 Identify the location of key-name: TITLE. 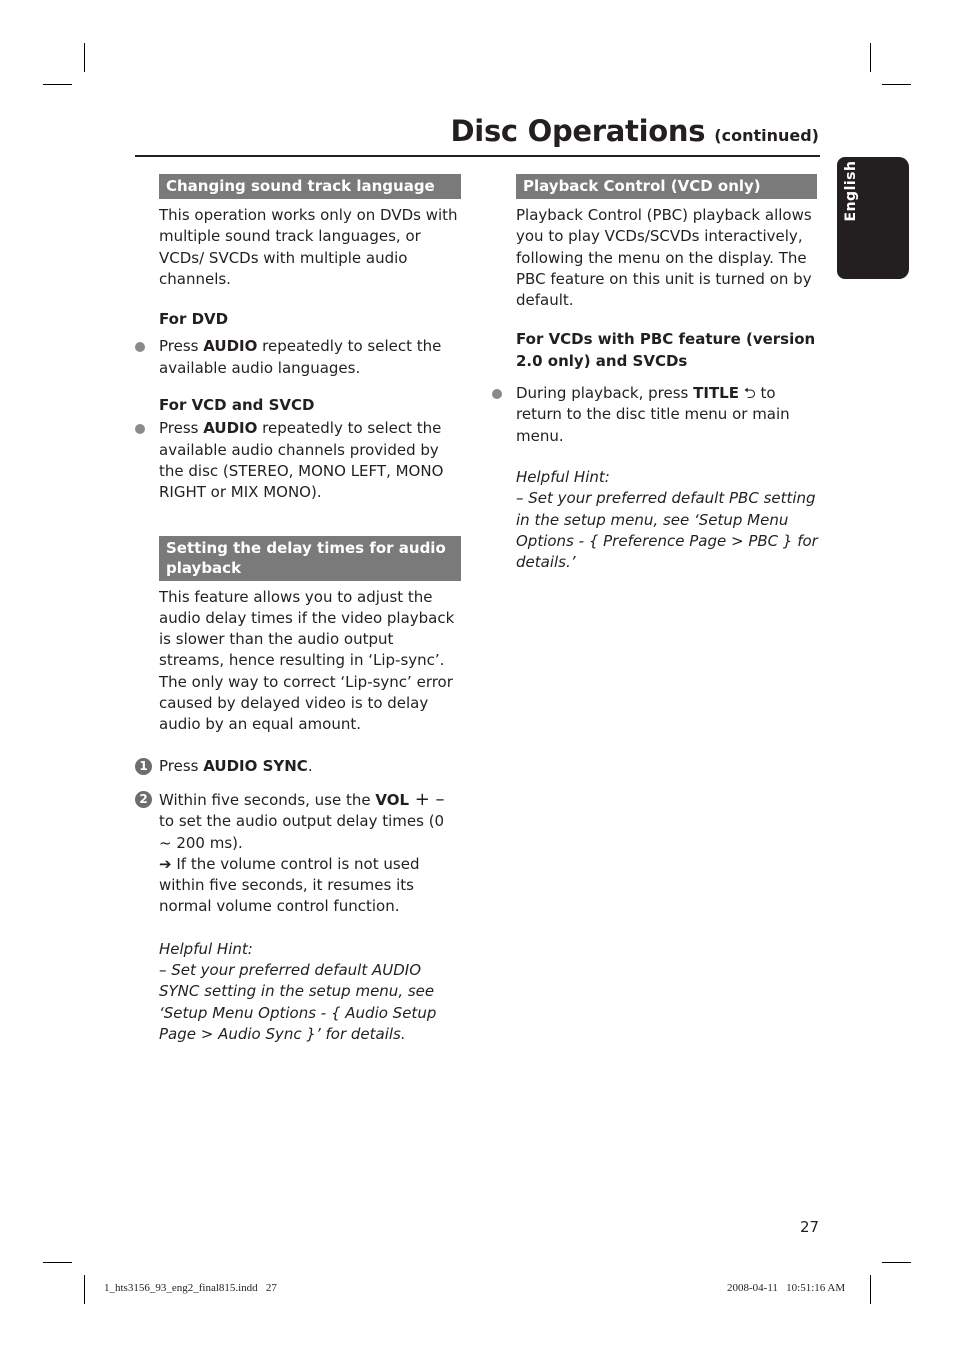
(716, 393).